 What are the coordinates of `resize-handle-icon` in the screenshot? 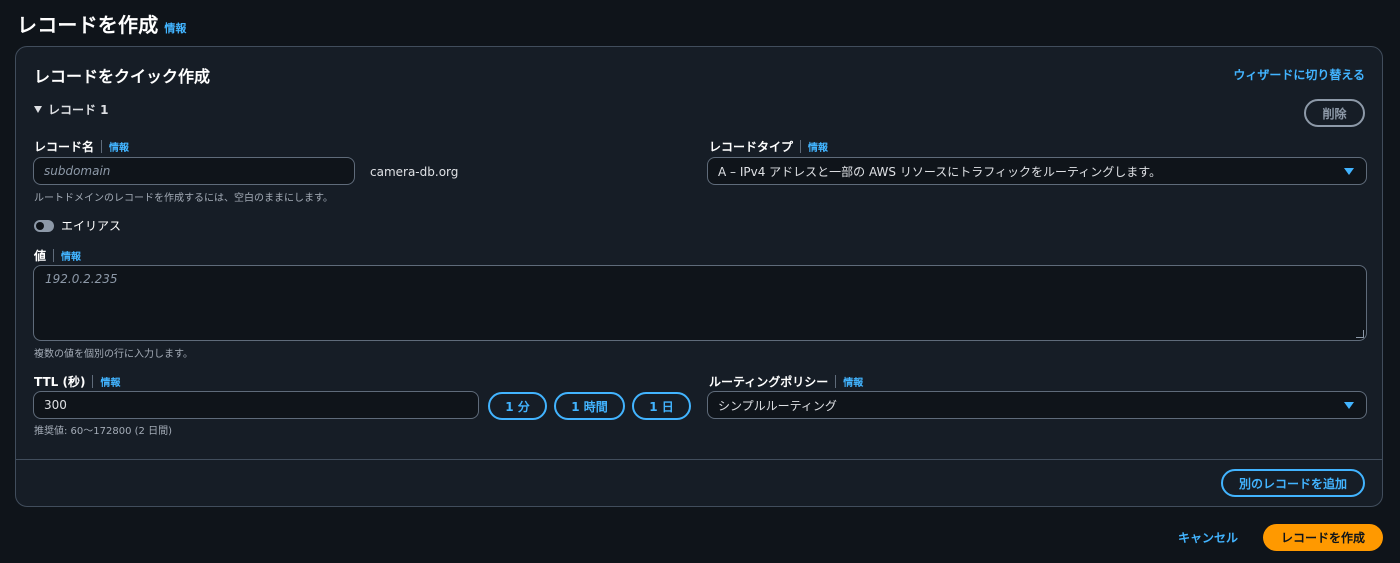 It's located at (1360, 334).